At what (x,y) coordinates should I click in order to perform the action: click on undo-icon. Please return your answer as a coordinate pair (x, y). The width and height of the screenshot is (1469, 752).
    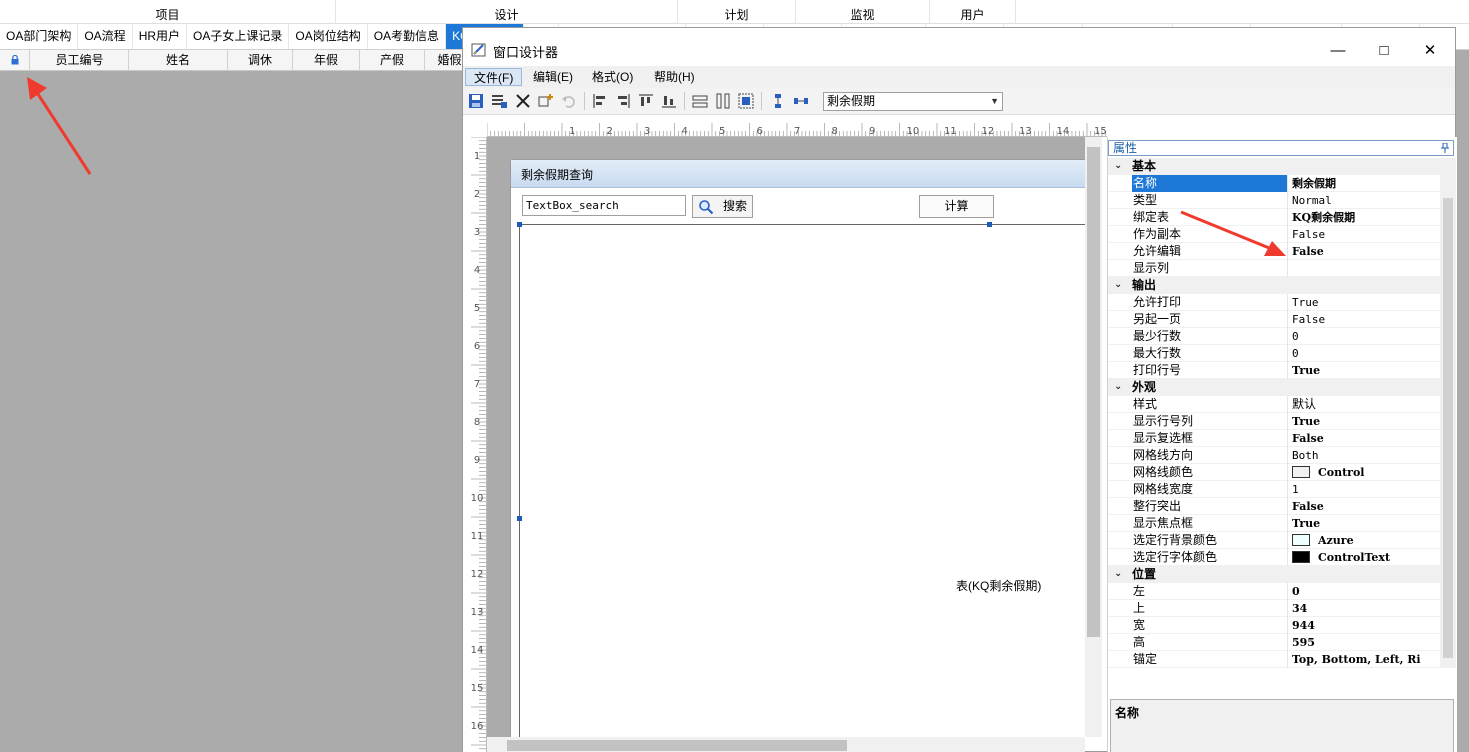
    Looking at the image, I should click on (569, 101).